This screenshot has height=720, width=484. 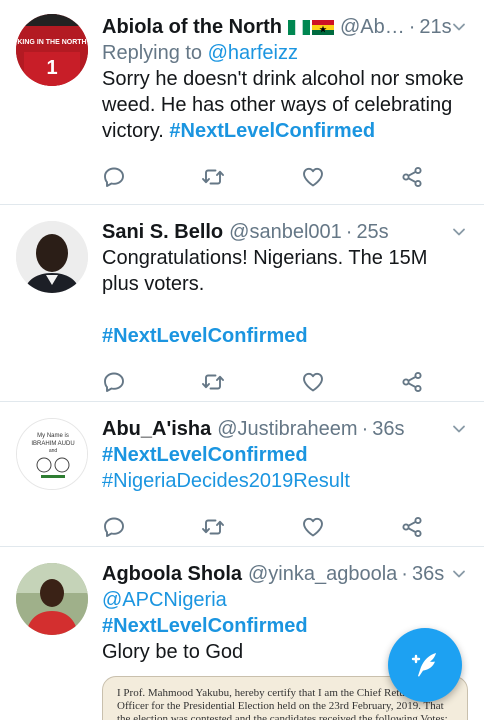 I want to click on avatar-number: 1, so click(x=51, y=68).